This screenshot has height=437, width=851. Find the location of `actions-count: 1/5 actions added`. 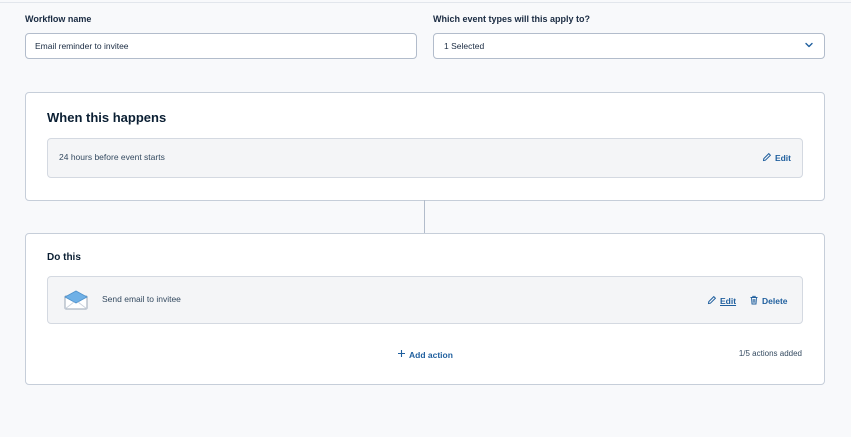

actions-count: 1/5 actions added is located at coordinates (770, 353).